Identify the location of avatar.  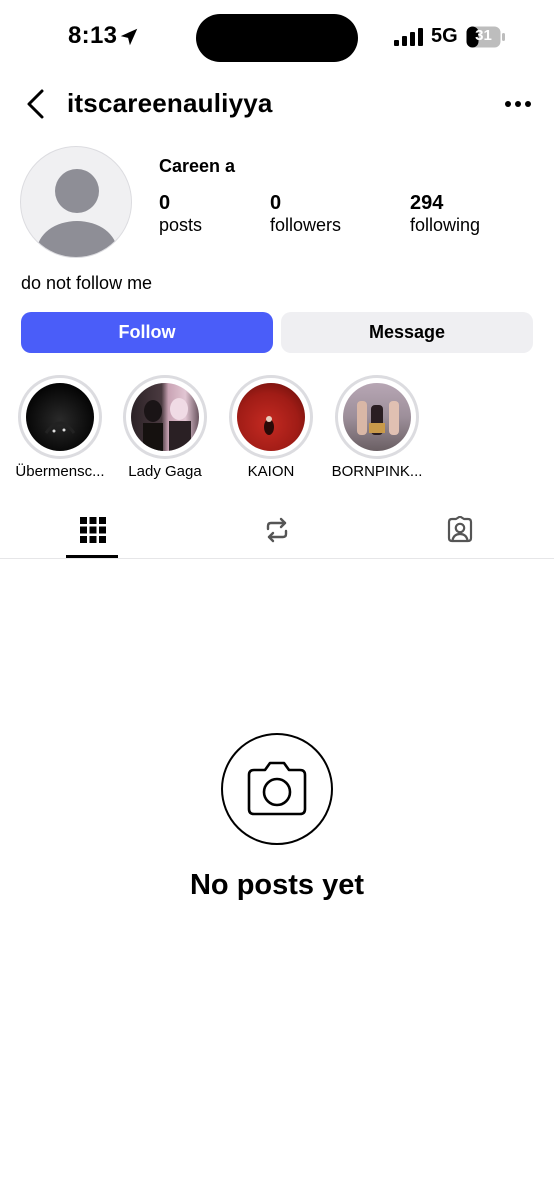
(76, 202).